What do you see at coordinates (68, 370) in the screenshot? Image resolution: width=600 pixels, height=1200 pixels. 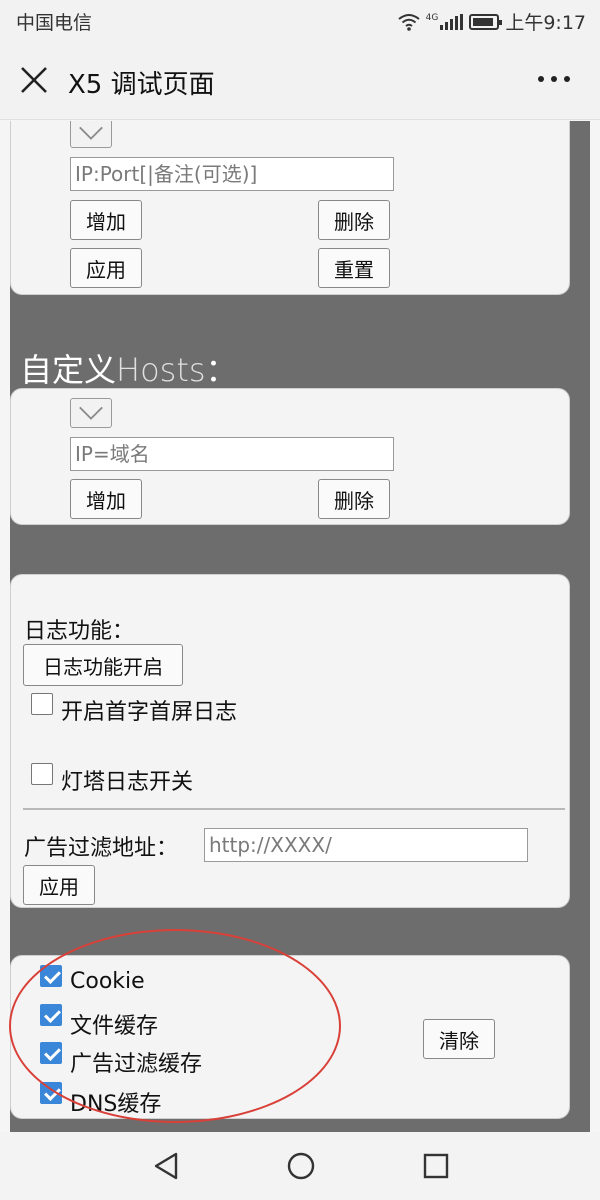 I see `hosts-heading-cn: 自定义` at bounding box center [68, 370].